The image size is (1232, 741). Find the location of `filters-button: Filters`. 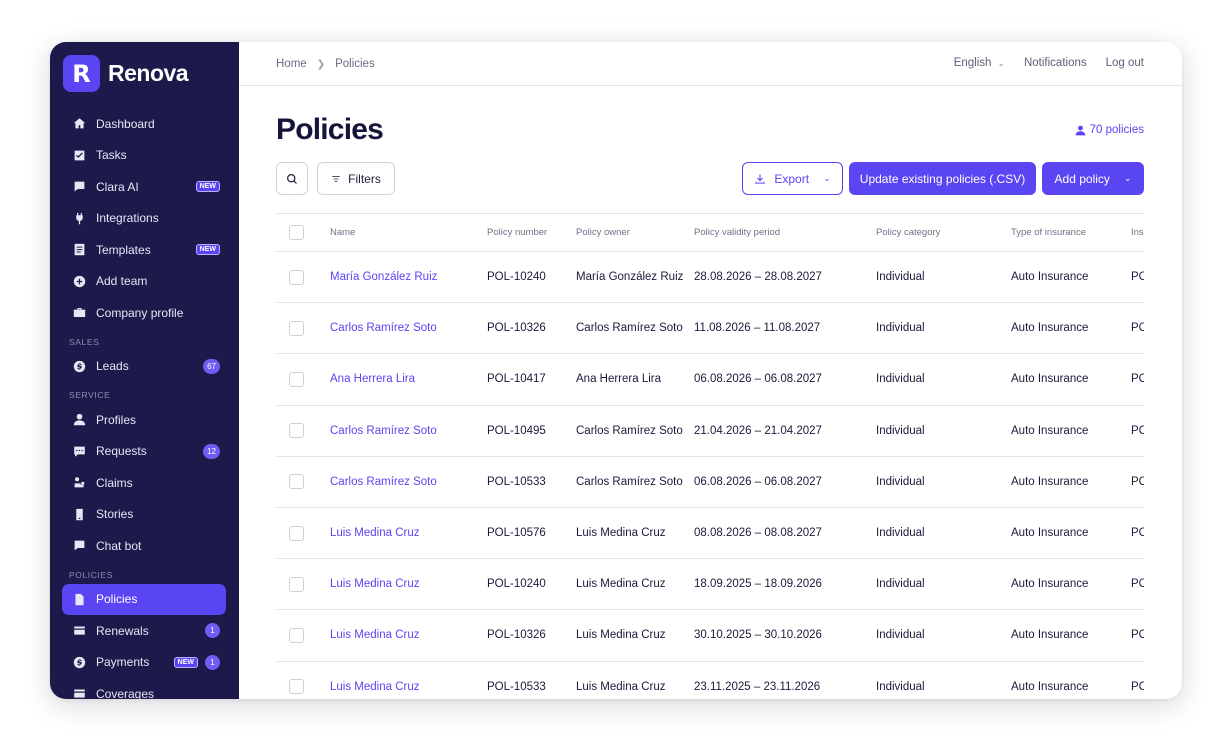

filters-button: Filters is located at coordinates (356, 178).